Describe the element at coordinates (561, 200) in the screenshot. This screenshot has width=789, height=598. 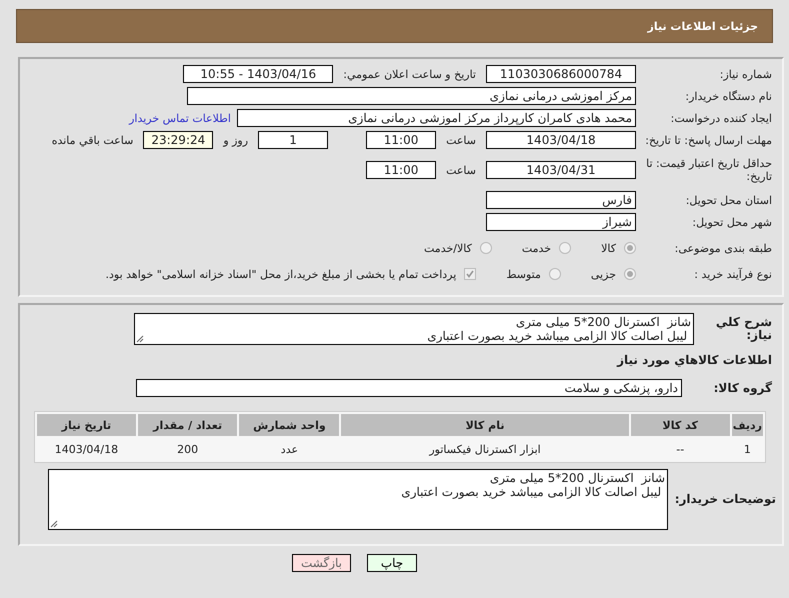
I see `text-field: فارس` at that location.